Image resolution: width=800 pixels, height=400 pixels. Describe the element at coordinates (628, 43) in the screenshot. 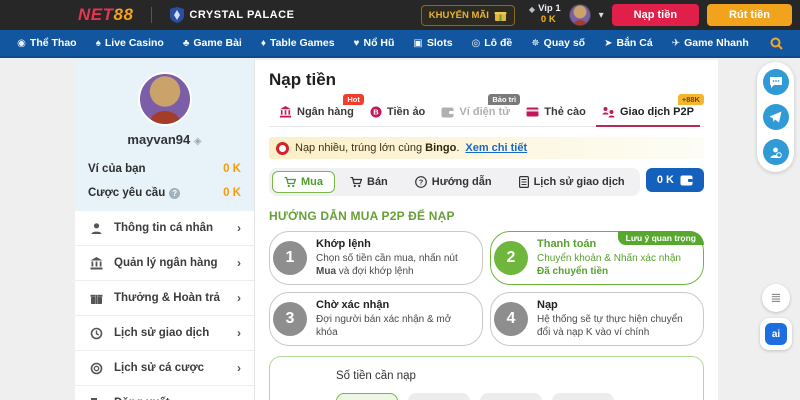

I see `nav-item-ban-ca: ➤ Bắn Cá` at that location.